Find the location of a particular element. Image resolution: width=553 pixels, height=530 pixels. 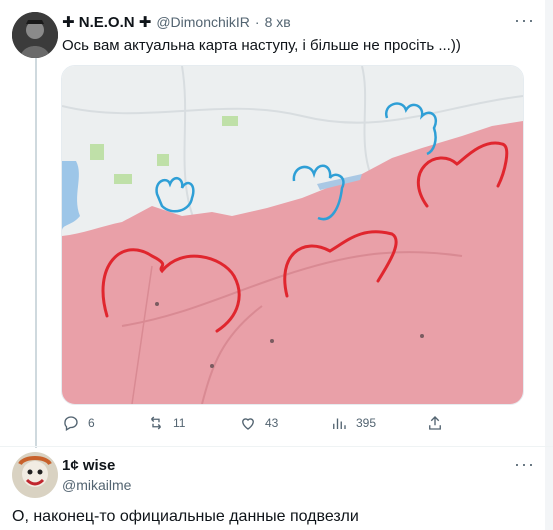

views-button: 395 is located at coordinates (353, 423).